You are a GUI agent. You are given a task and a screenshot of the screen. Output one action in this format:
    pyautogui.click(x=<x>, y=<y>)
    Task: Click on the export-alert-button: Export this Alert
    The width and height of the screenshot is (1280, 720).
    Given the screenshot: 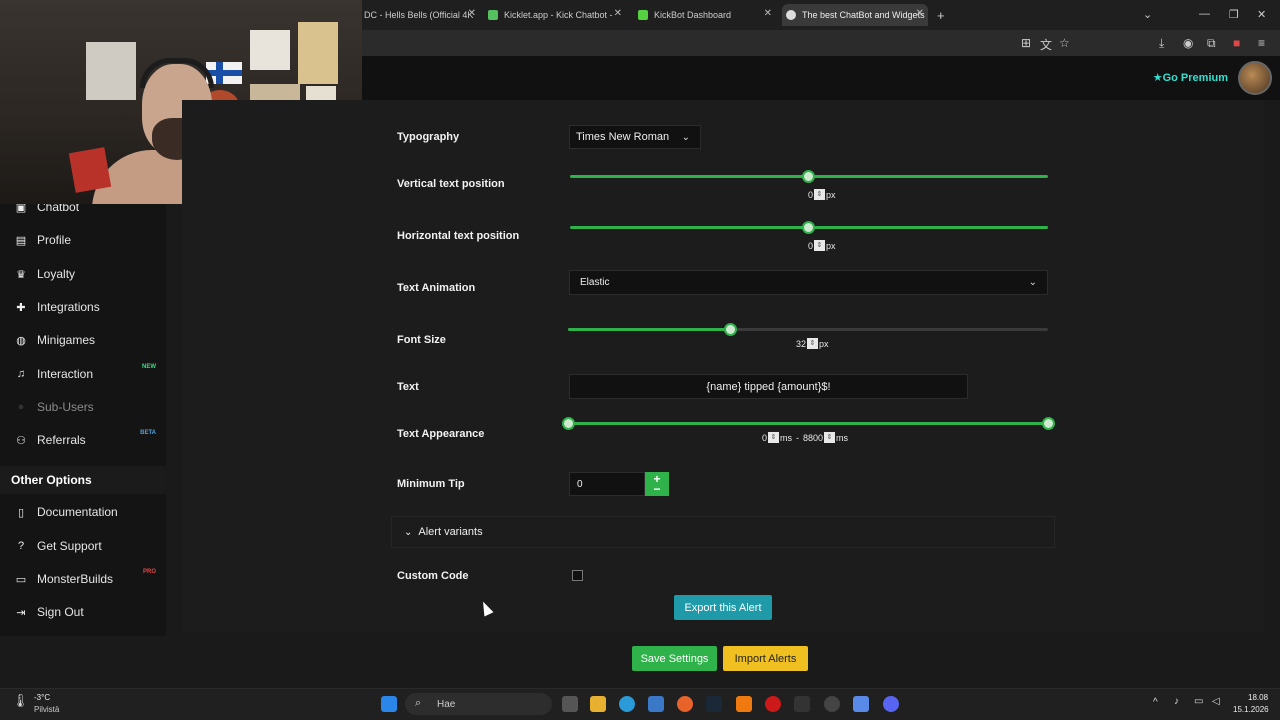 What is the action you would take?
    pyautogui.click(x=723, y=607)
    